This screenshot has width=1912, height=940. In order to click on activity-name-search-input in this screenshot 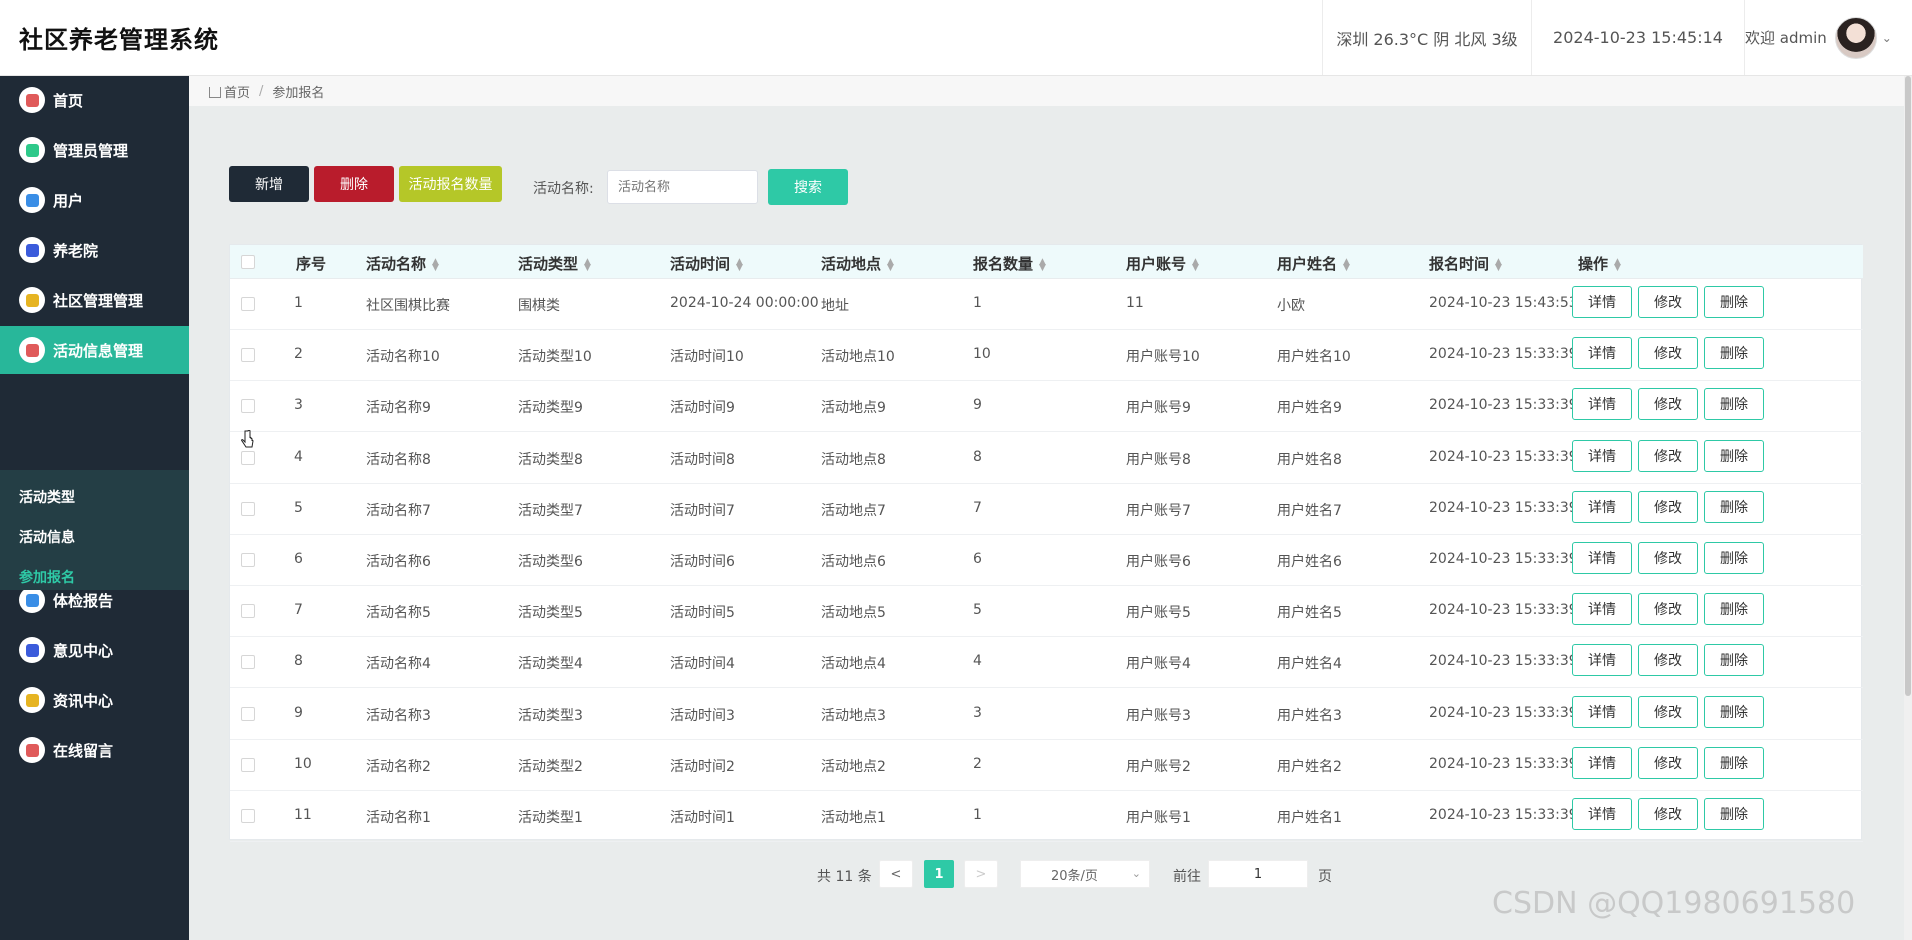, I will do `click(682, 187)`.